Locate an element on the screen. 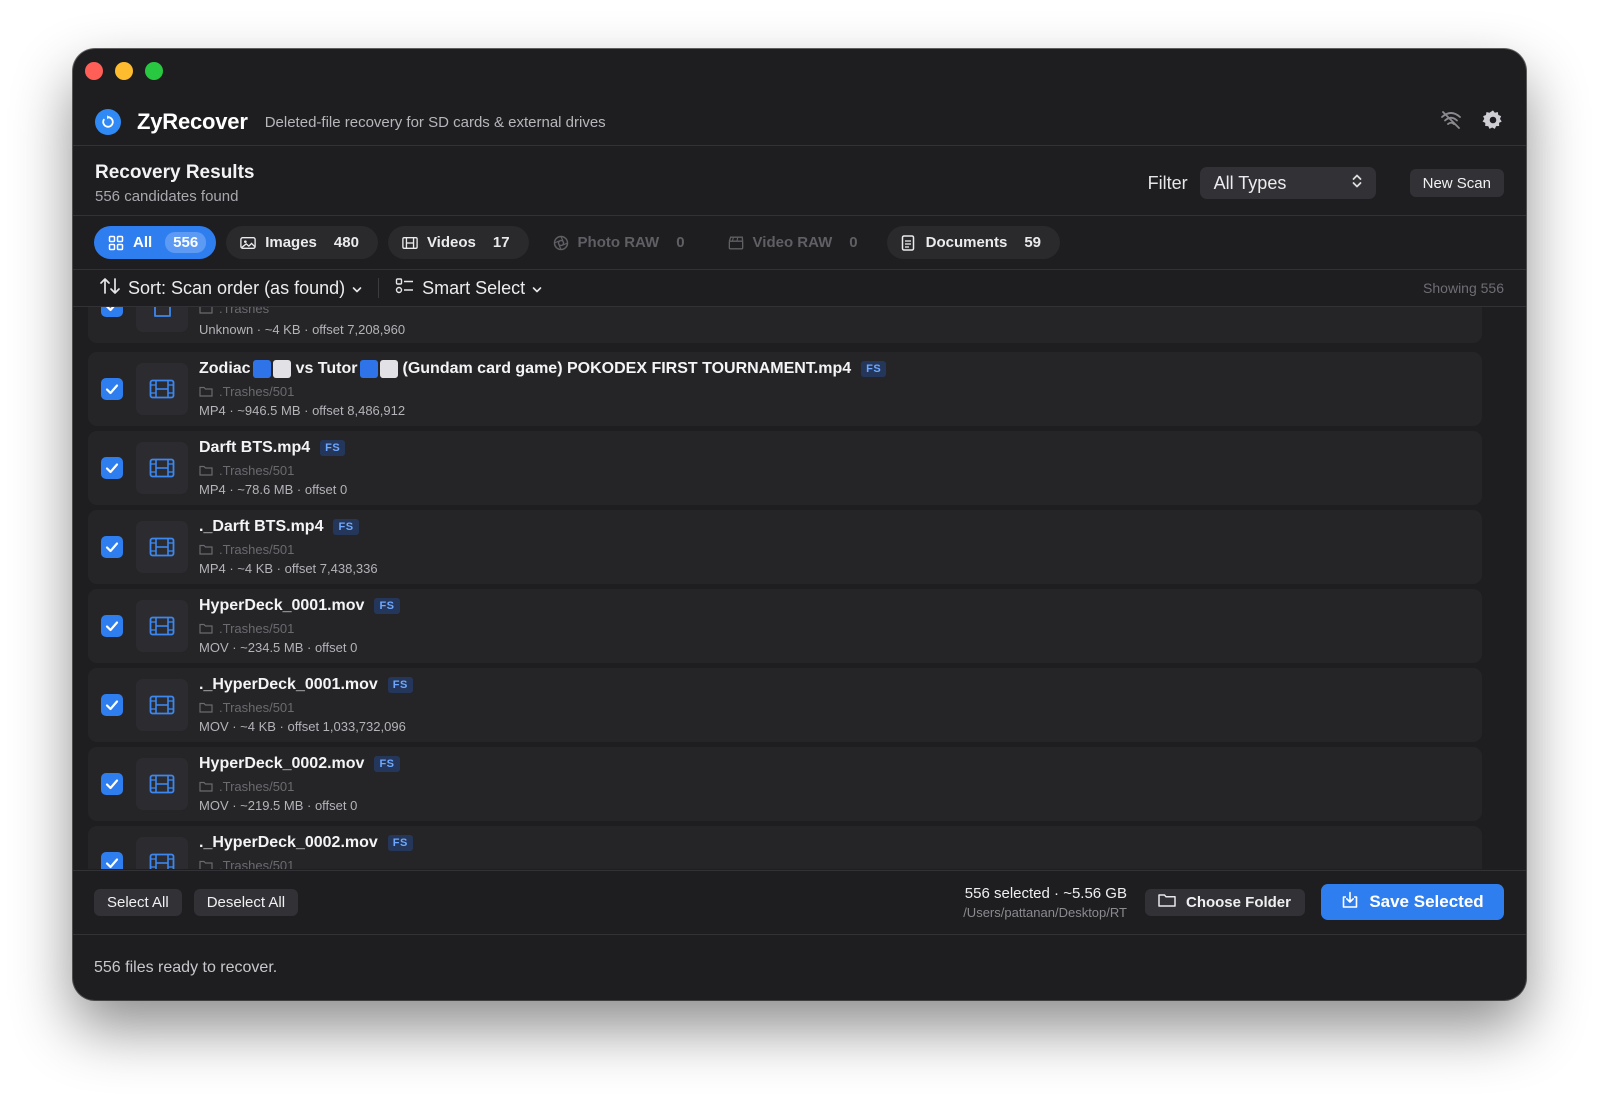  save-selected-button: Save Selected is located at coordinates (1412, 902).